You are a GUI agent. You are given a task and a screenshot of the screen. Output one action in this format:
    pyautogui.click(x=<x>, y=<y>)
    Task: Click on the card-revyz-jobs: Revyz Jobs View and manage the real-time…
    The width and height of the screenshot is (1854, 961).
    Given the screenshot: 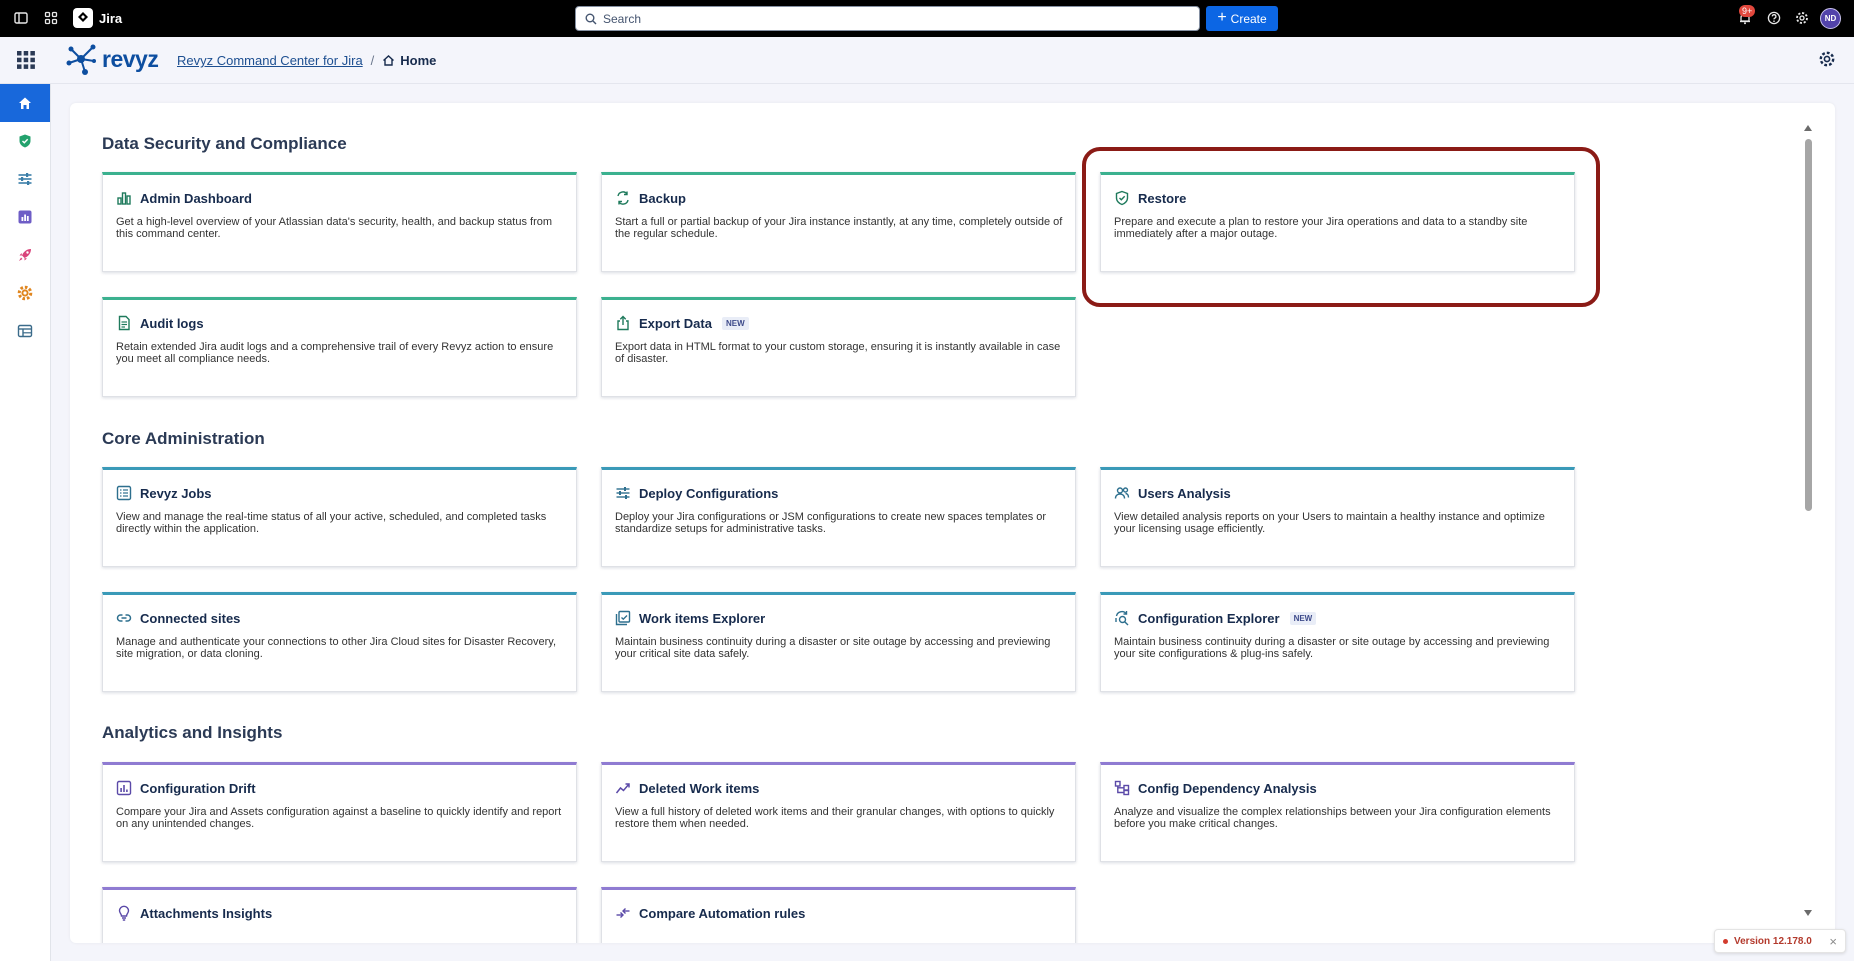 What is the action you would take?
    pyautogui.click(x=339, y=517)
    